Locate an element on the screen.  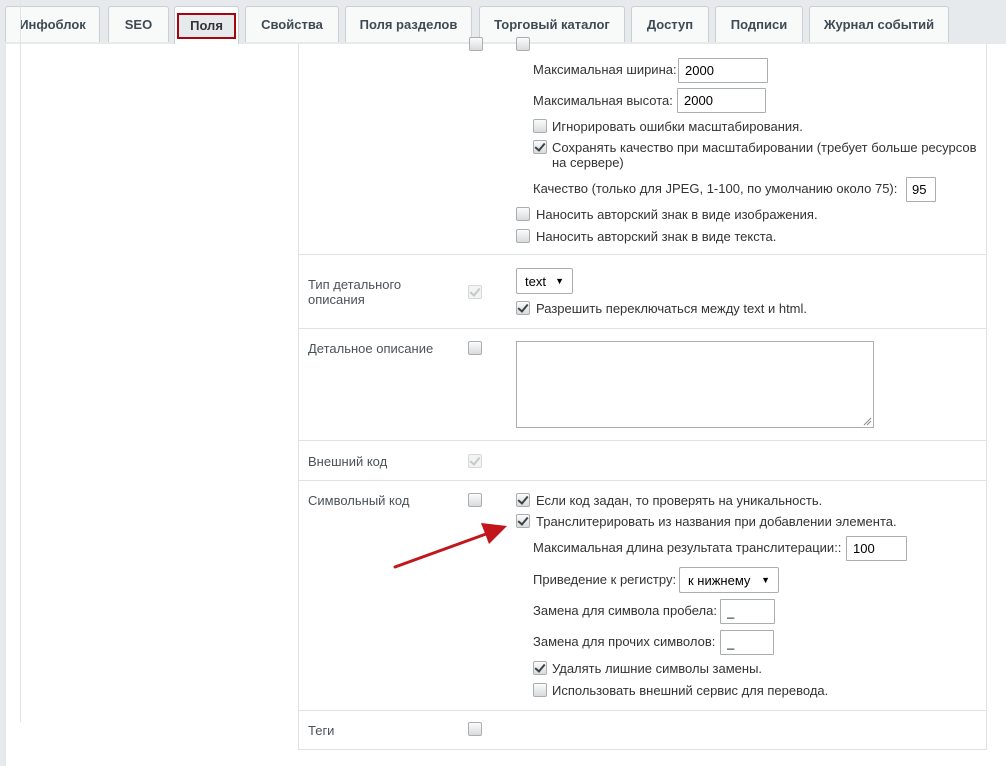
max-height-input is located at coordinates (721, 100).